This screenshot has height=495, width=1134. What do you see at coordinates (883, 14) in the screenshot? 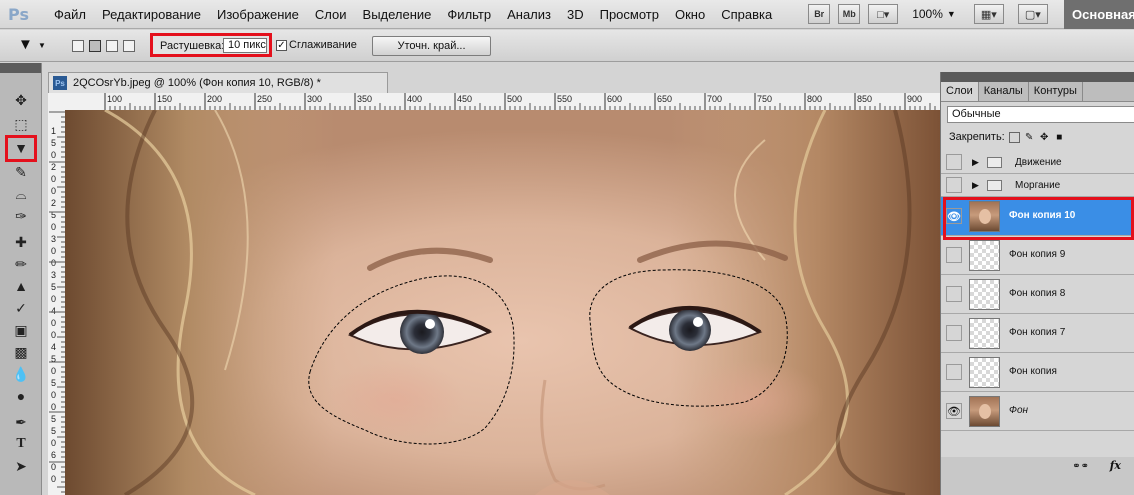
I see `view-extras-icon: □▾` at bounding box center [883, 14].